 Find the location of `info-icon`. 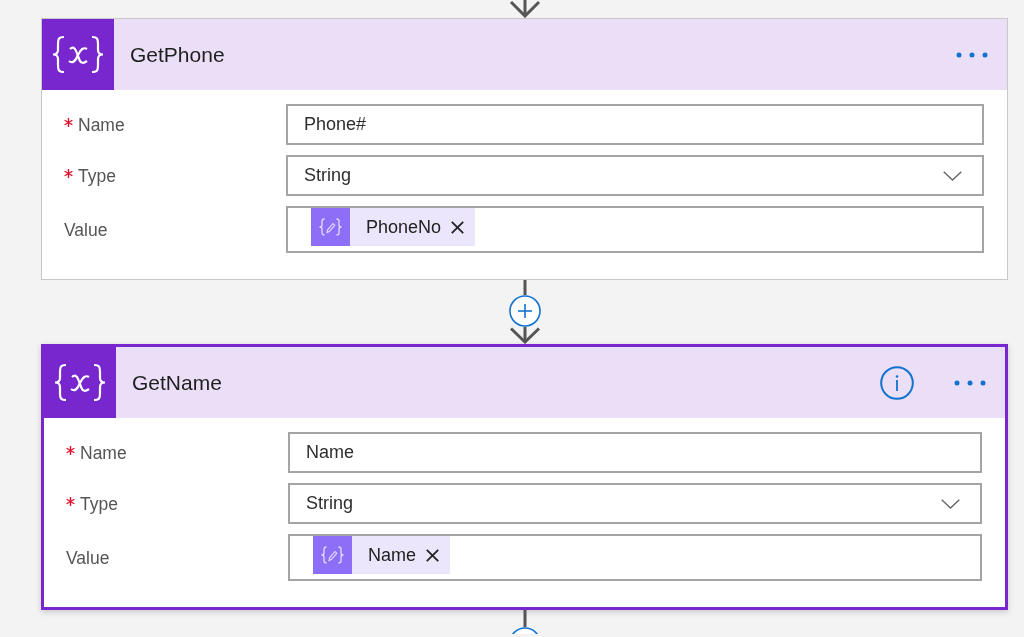

info-icon is located at coordinates (897, 382).